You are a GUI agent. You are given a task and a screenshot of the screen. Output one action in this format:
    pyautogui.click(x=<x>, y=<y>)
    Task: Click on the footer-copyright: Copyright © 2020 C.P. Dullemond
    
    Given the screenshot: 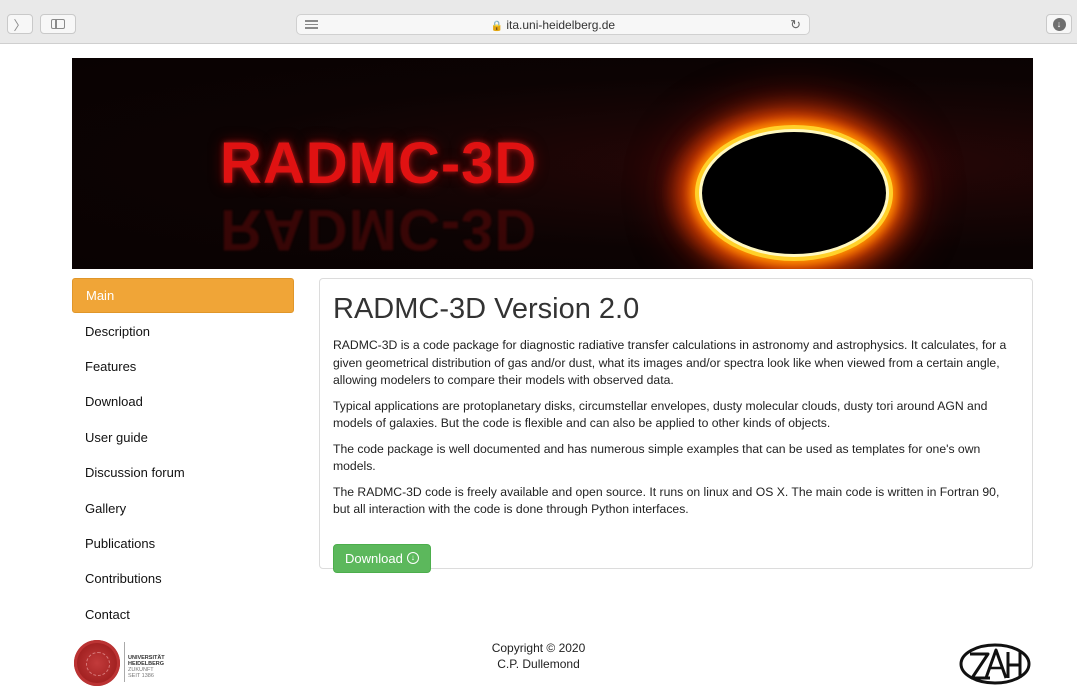 What is the action you would take?
    pyautogui.click(x=538, y=656)
    